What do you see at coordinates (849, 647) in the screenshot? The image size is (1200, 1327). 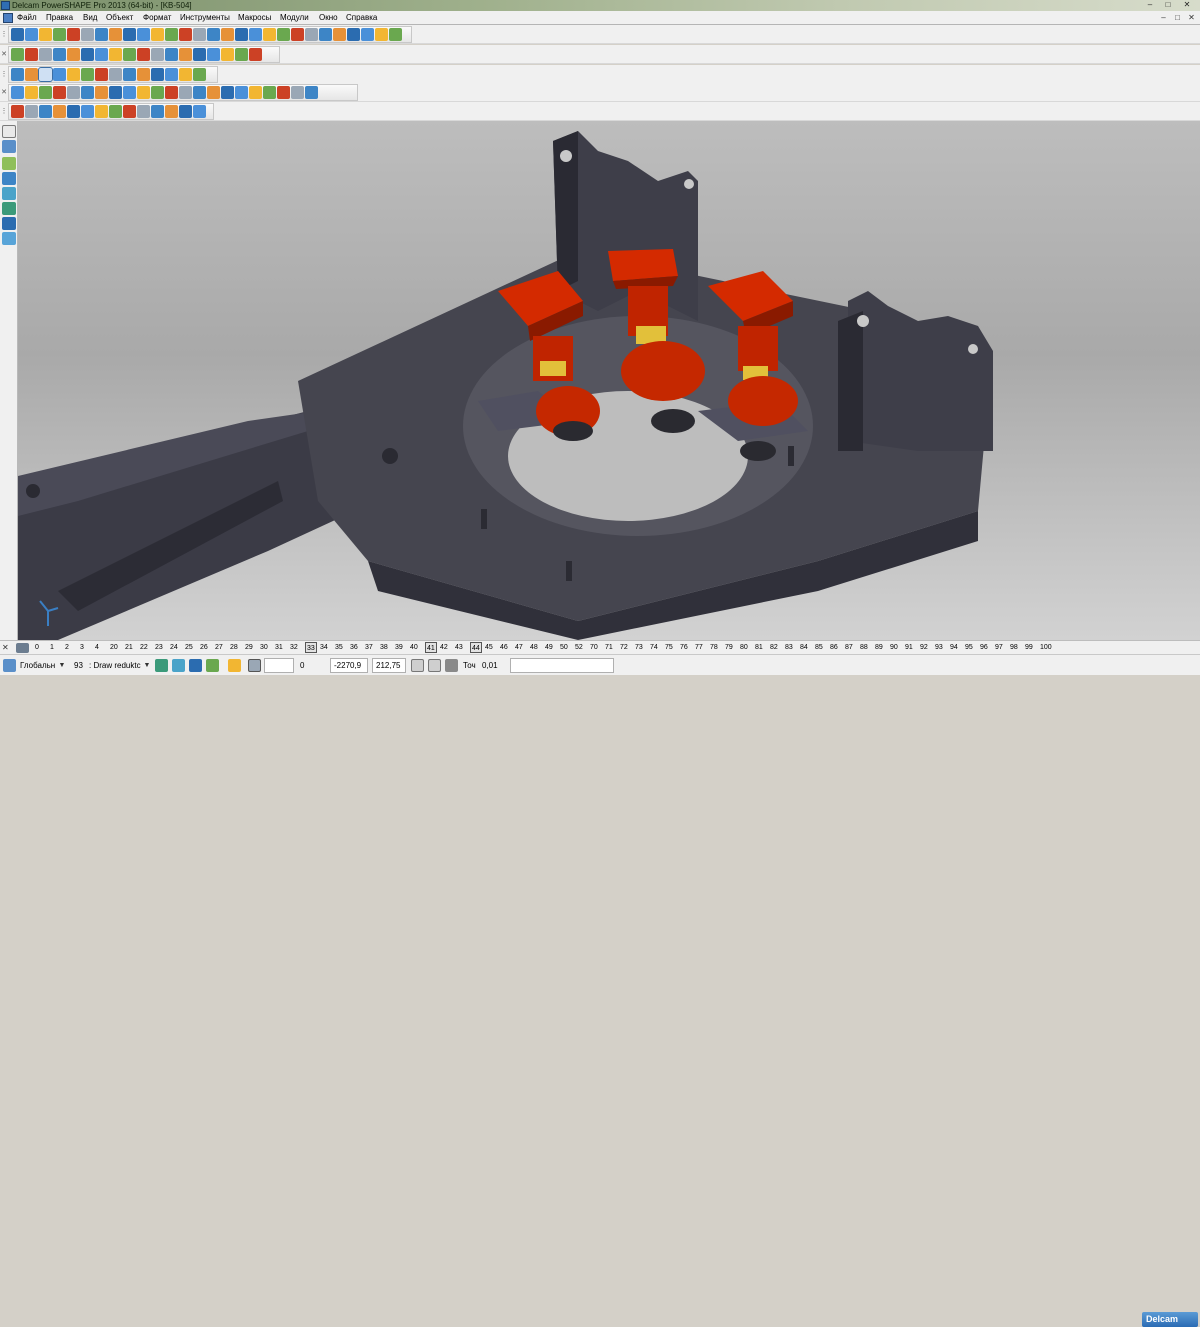 I see `level-button: 87` at bounding box center [849, 647].